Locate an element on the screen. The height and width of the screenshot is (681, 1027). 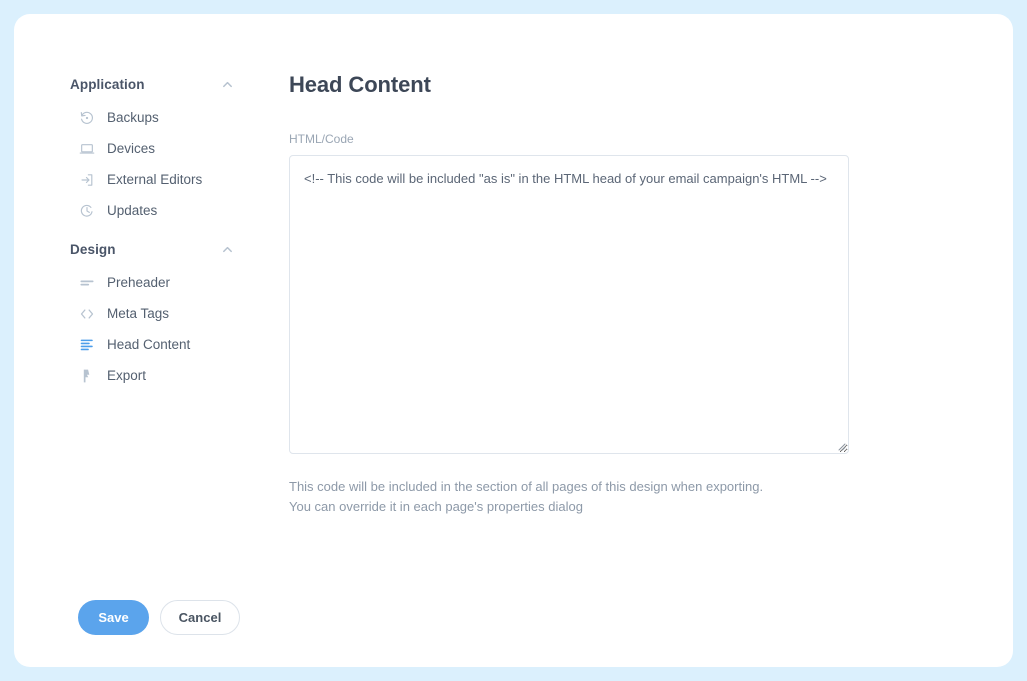
sidebar-group-spacer is located at coordinates (151, 231).